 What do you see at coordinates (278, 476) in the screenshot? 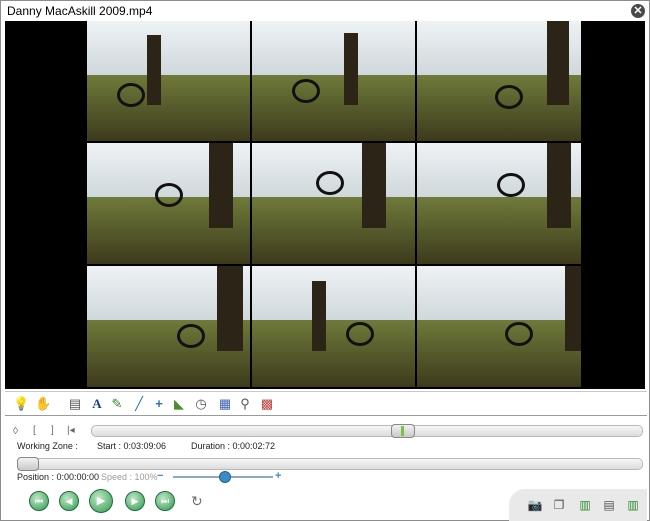
I see `speed-plus-button: +` at bounding box center [278, 476].